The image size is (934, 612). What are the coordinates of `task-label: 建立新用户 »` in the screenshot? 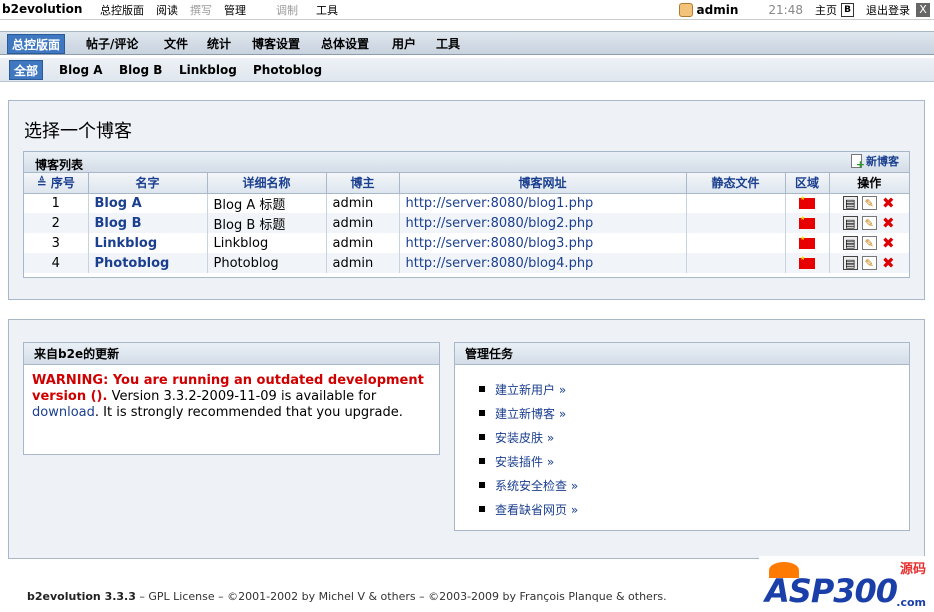 It's located at (531, 389).